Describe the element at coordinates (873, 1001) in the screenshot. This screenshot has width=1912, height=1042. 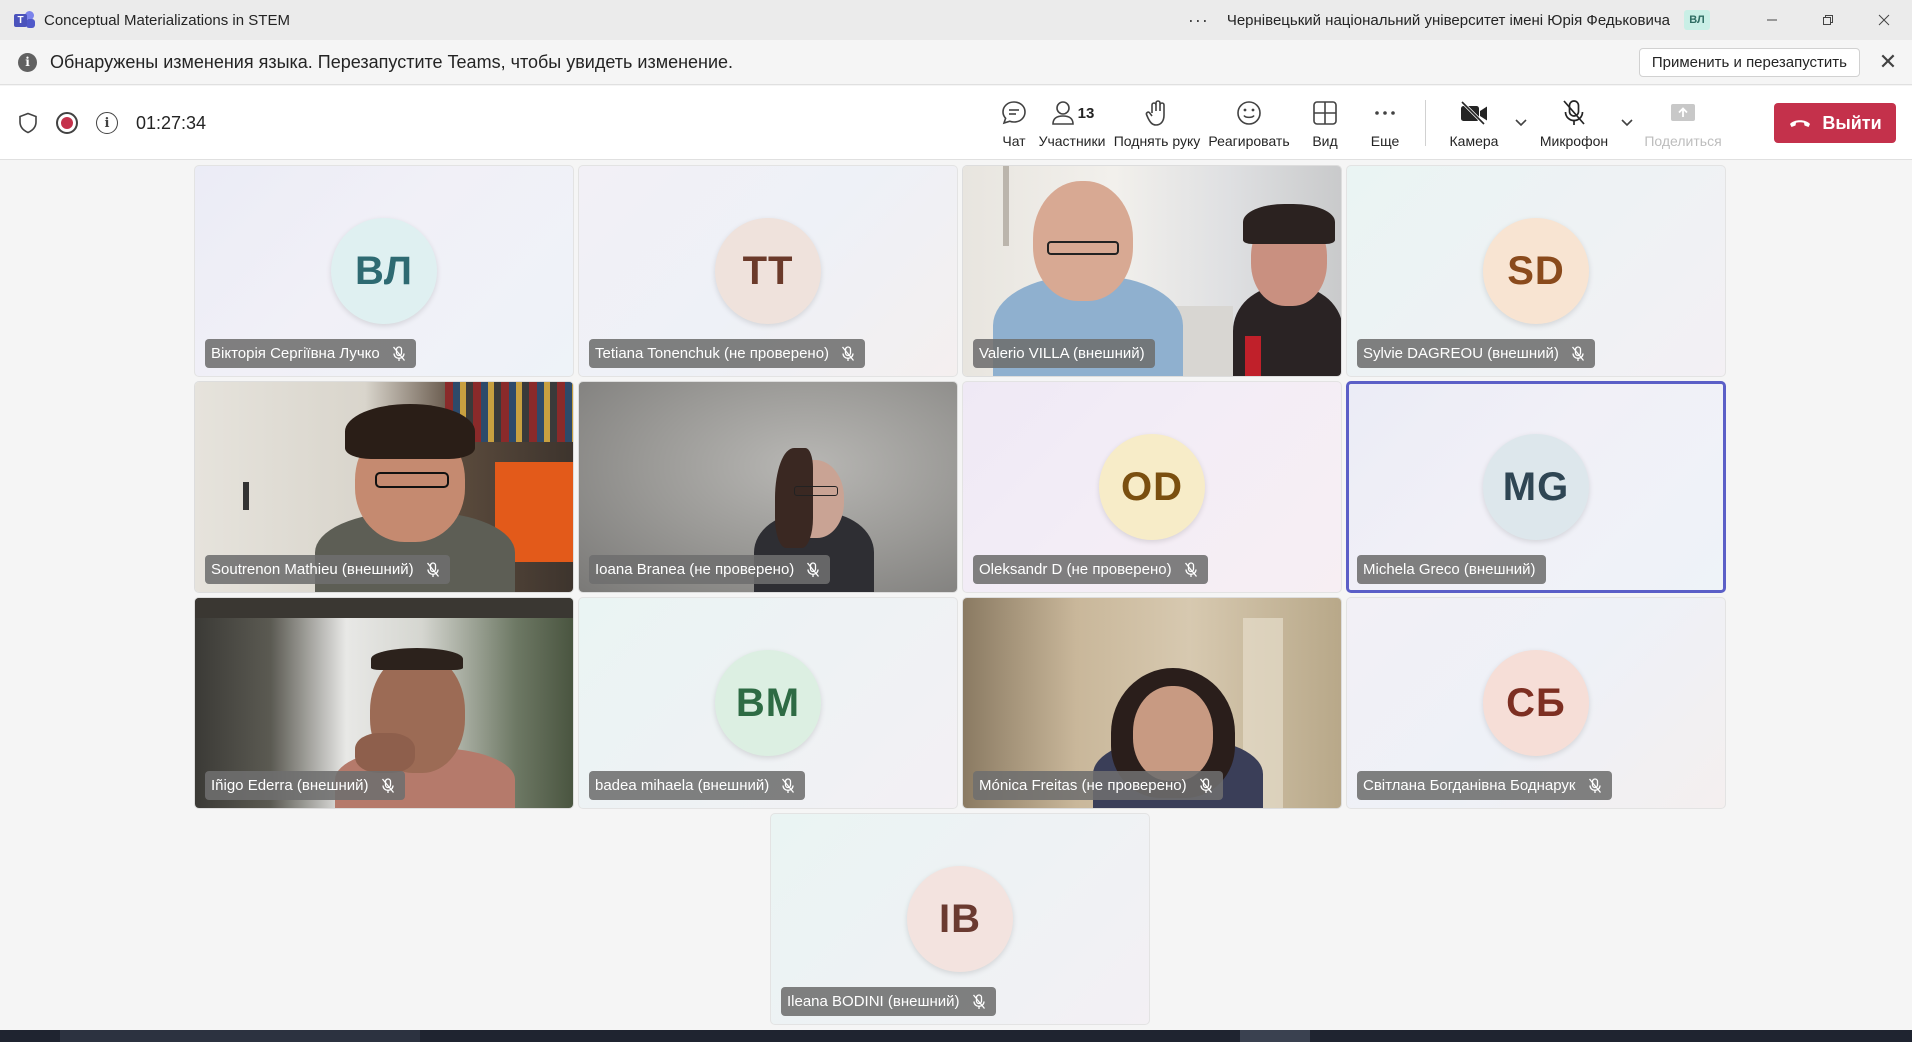
I see `participant-name: Ileana BODINI (внешний)` at that location.